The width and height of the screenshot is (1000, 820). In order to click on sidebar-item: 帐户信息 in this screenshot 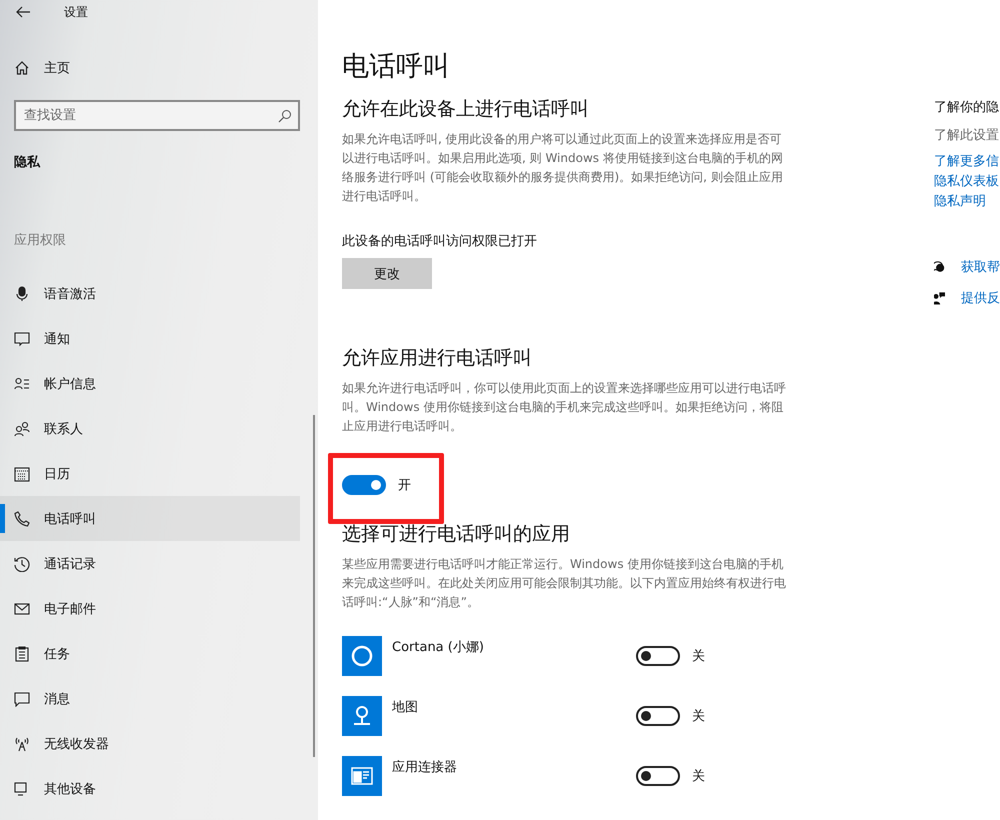, I will do `click(150, 383)`.